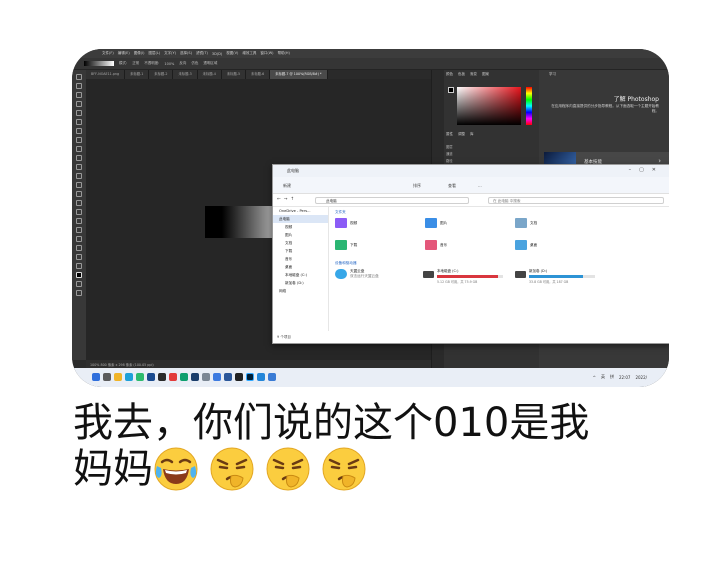 The image size is (726, 567). Describe the element at coordinates (154, 53) in the screenshot. I see `menu-item: 图层(L)` at that location.